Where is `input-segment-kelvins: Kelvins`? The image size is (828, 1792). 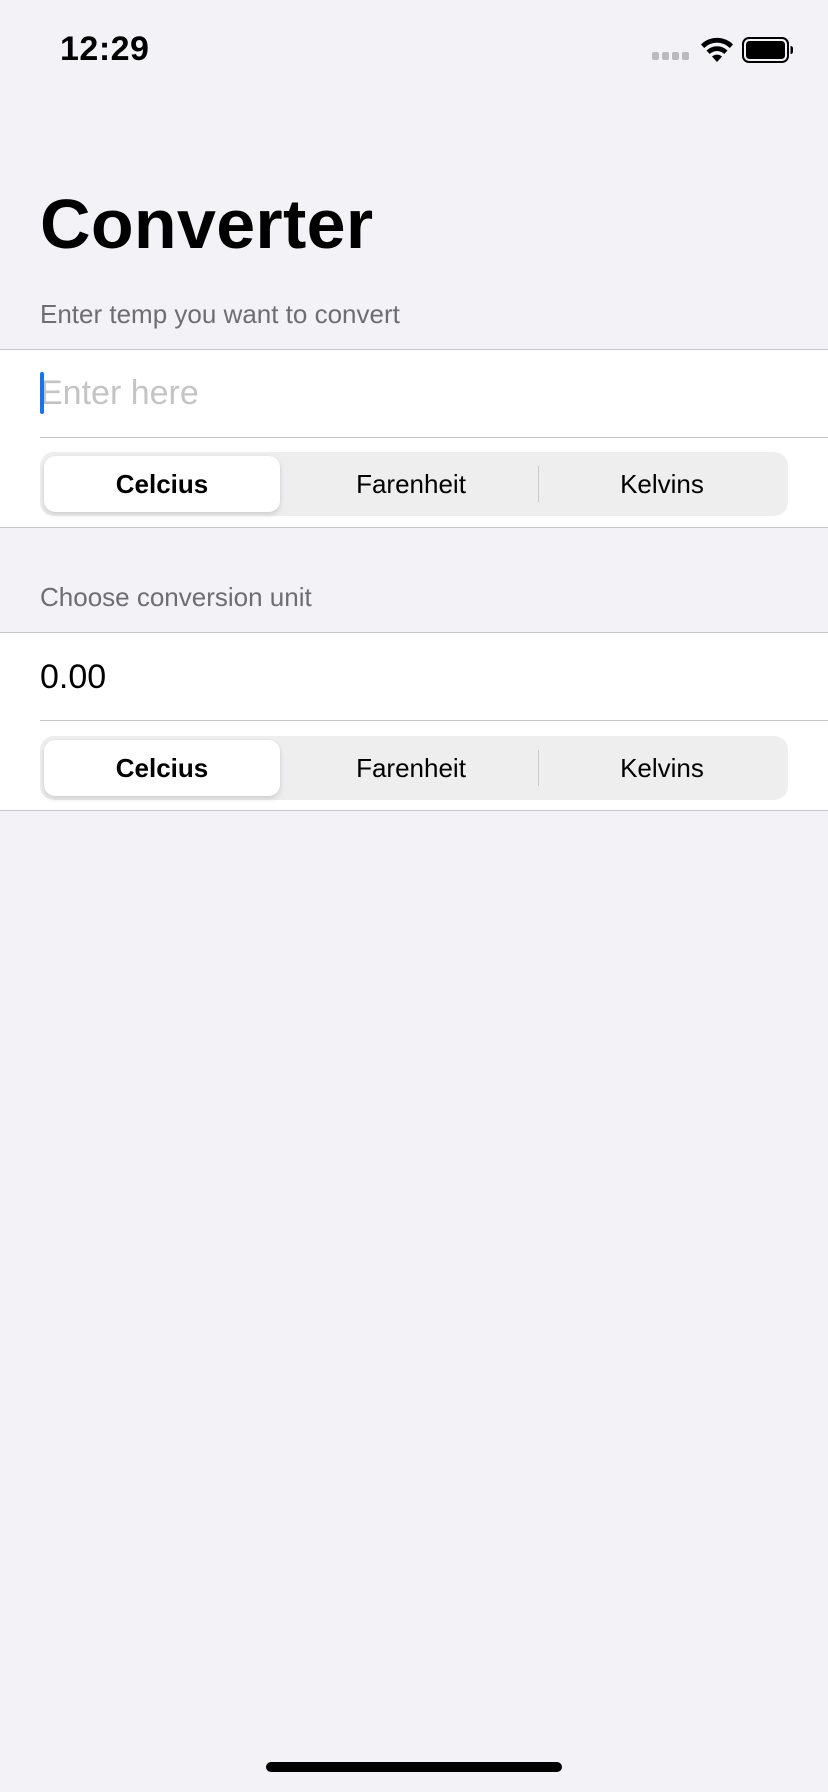 input-segment-kelvins: Kelvins is located at coordinates (662, 484).